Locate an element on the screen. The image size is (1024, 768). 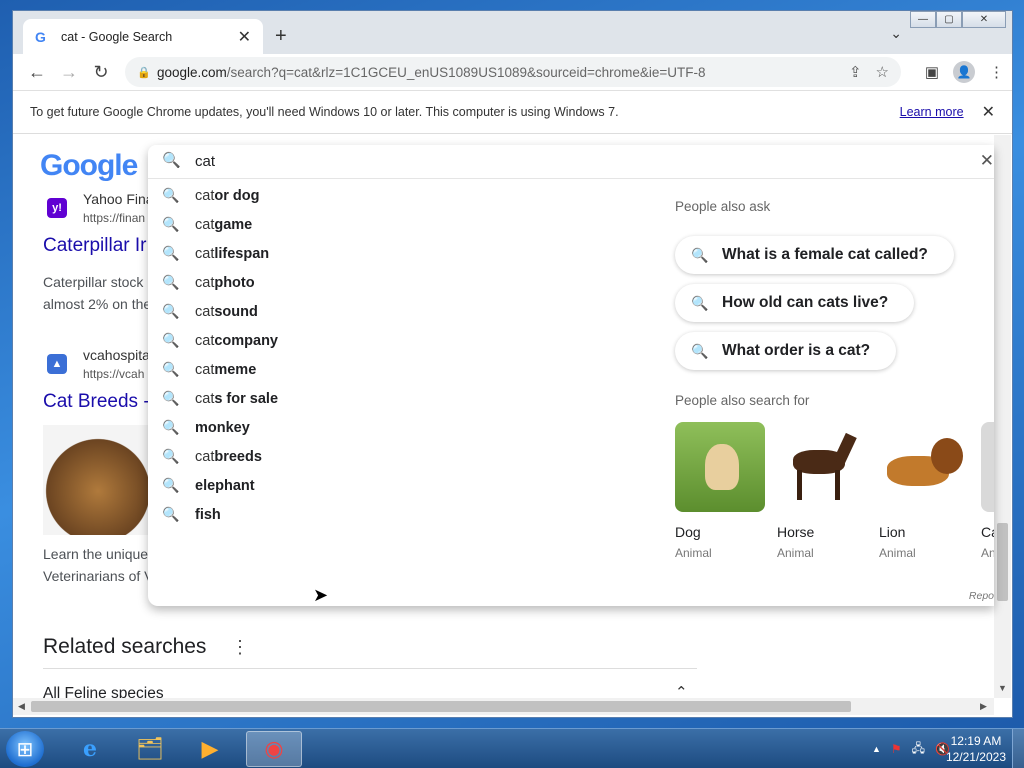
result2-snippet-line1: Learn the unique is located at coordinates (96, 554).